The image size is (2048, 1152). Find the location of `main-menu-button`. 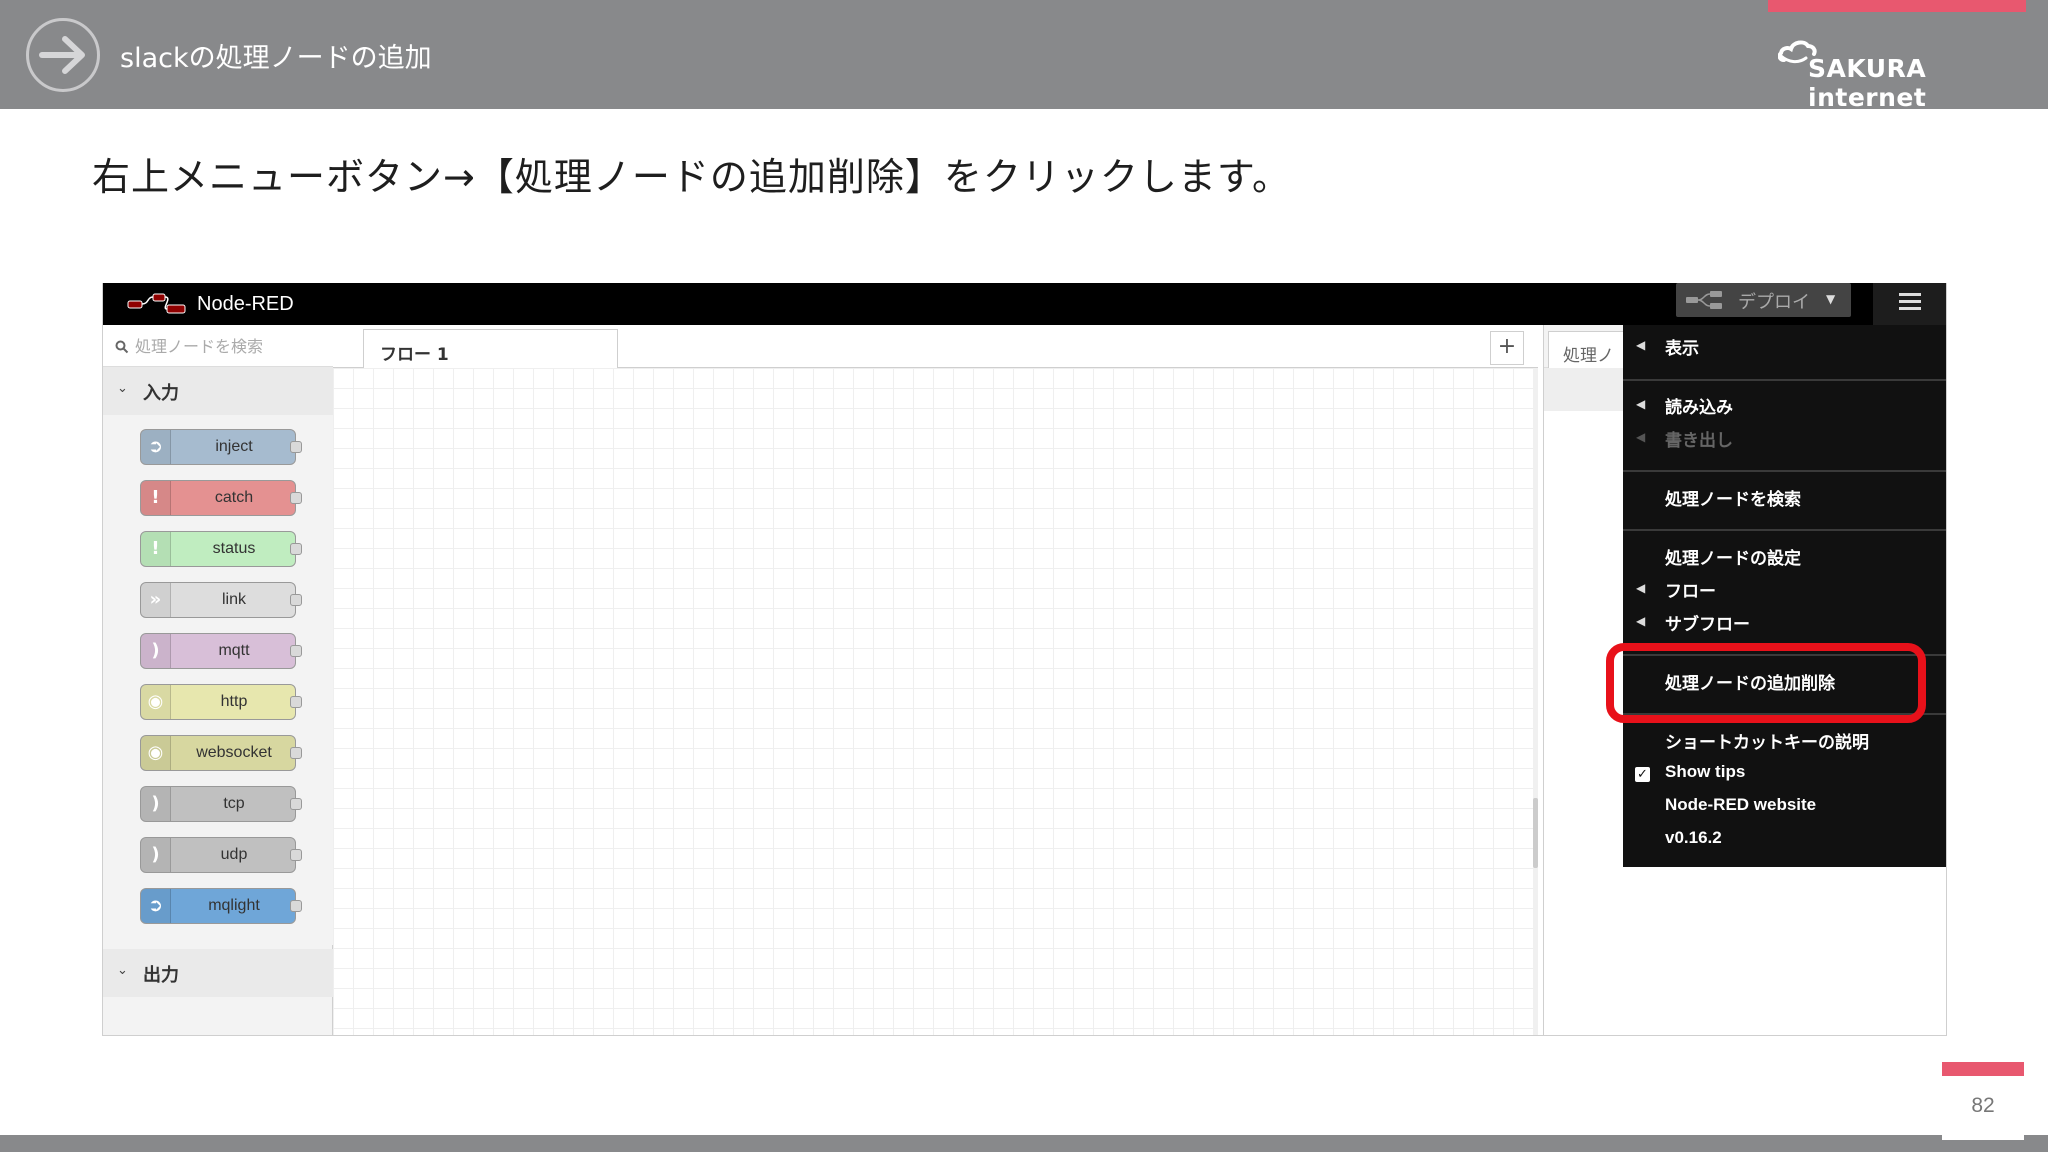

main-menu-button is located at coordinates (1909, 304).